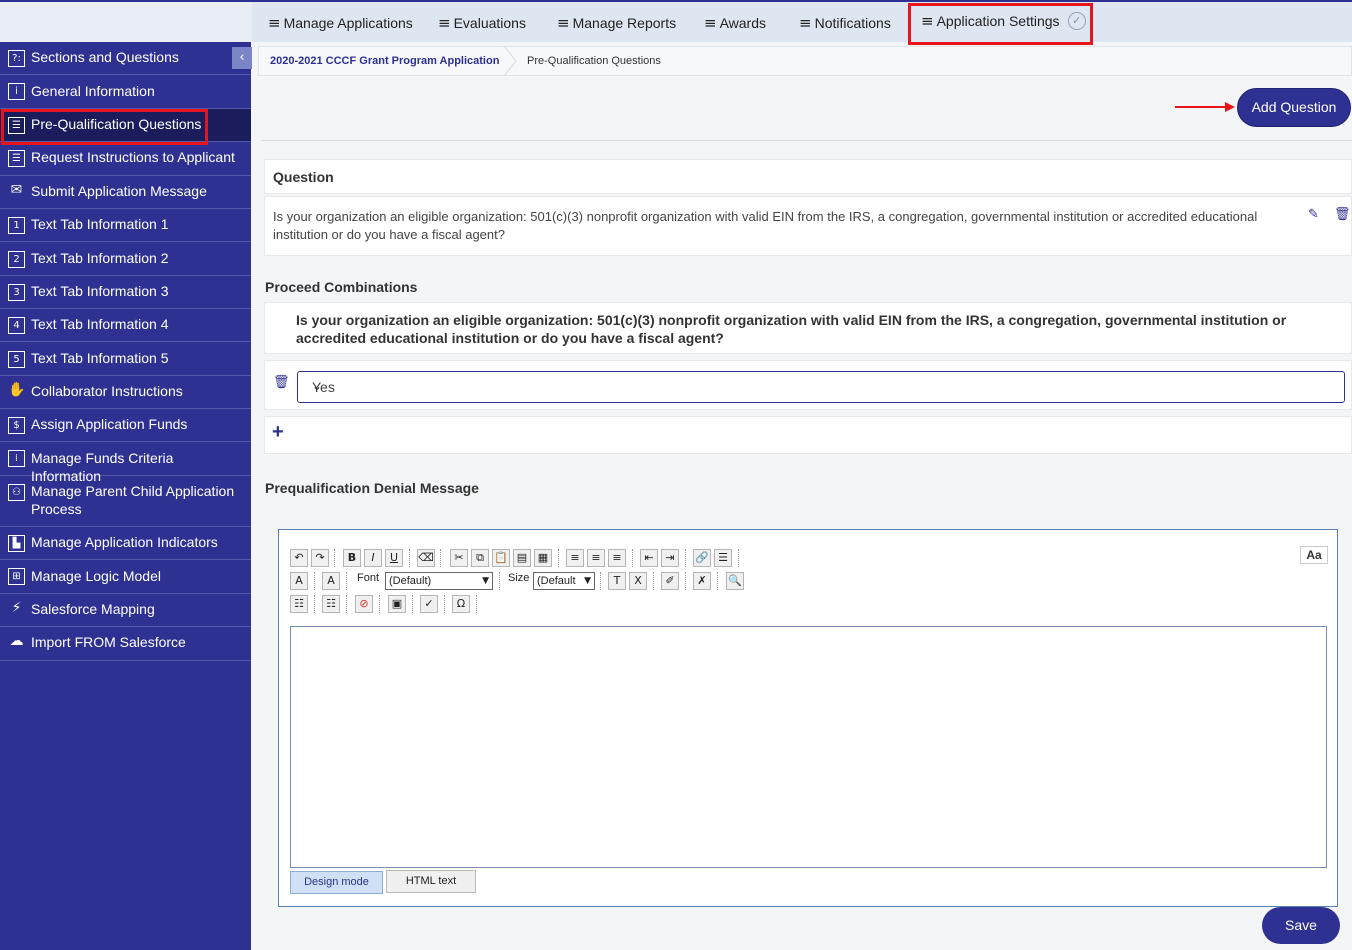 This screenshot has height=950, width=1352. What do you see at coordinates (331, 581) in the screenshot?
I see `subscript-icon: A` at bounding box center [331, 581].